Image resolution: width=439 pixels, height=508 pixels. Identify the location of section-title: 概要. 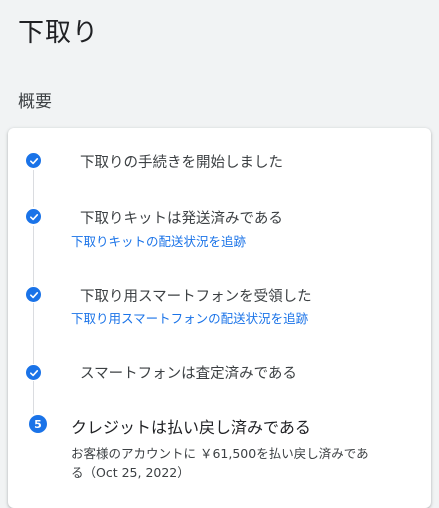
(35, 102).